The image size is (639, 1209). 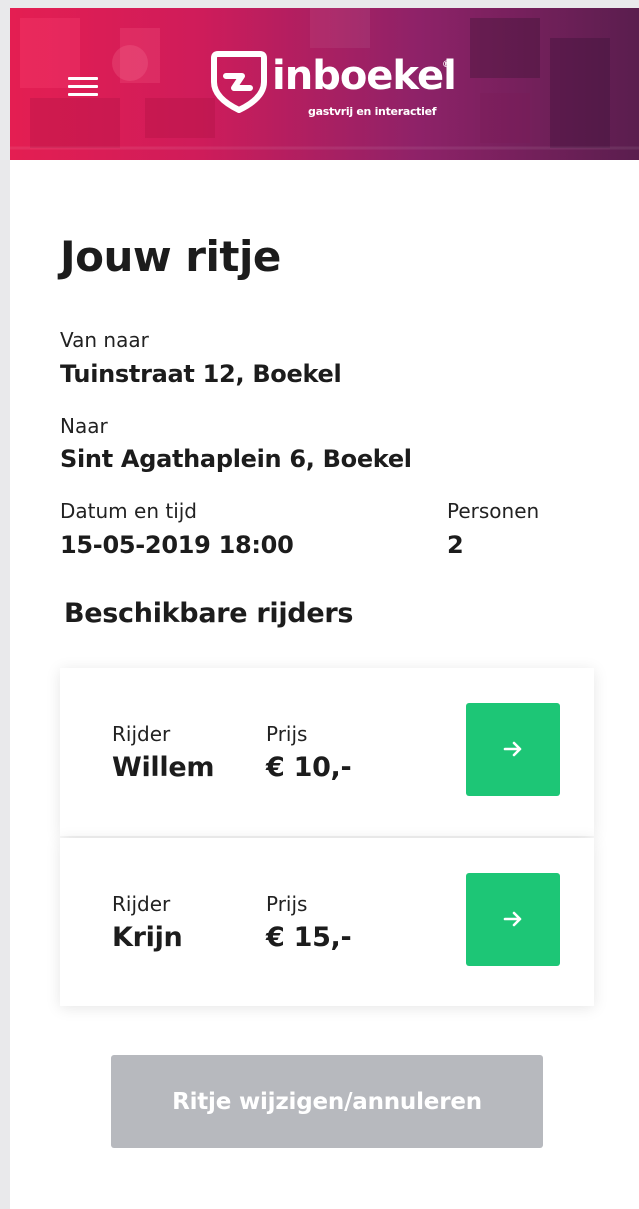 What do you see at coordinates (147, 937) in the screenshot?
I see `driver-name: Krijn` at bounding box center [147, 937].